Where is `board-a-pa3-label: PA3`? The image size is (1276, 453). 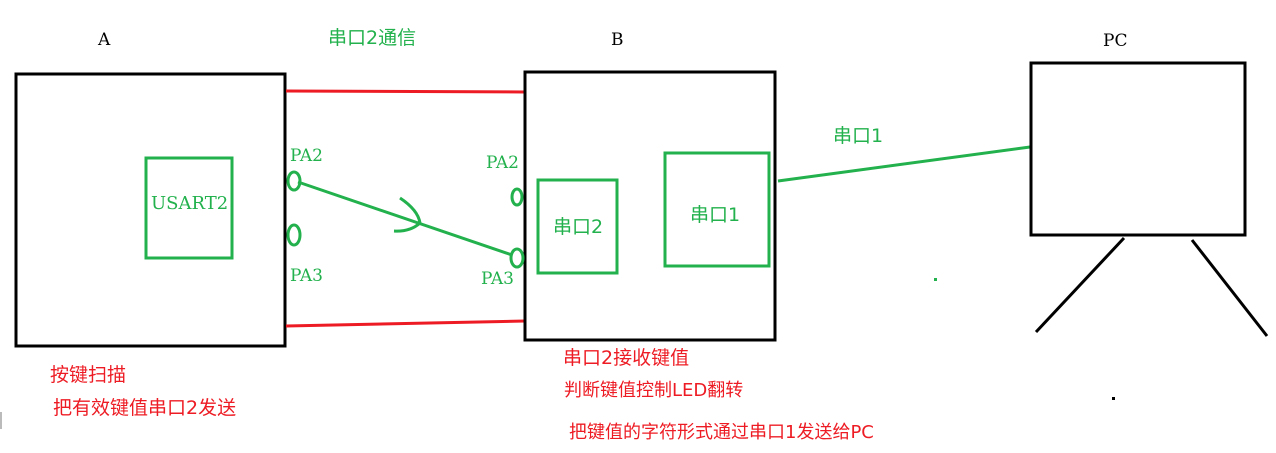
board-a-pa3-label: PA3 is located at coordinates (306, 276).